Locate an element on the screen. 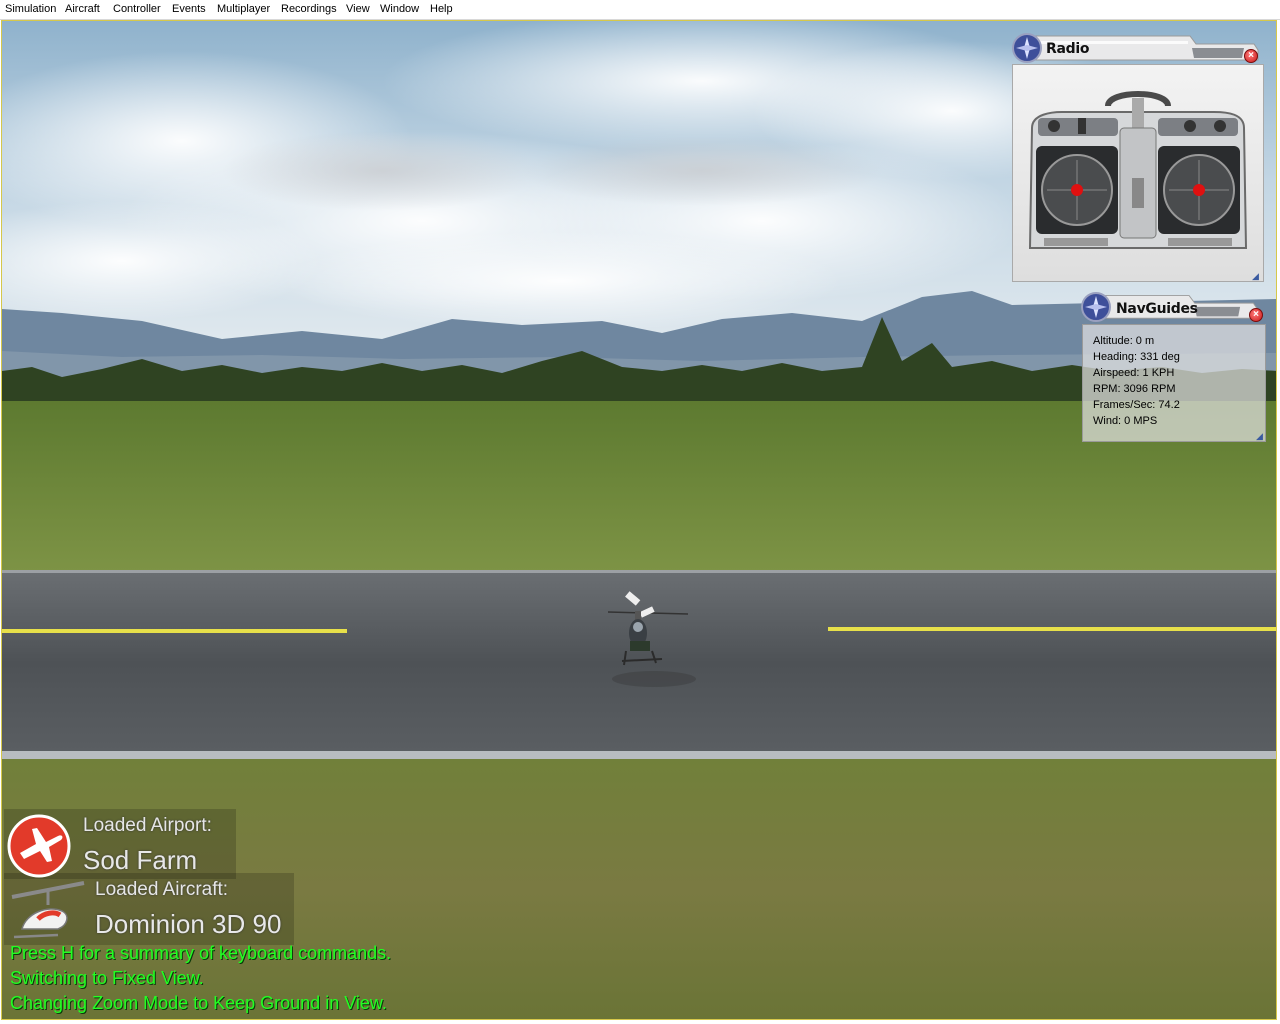  menu-events: Events is located at coordinates (189, 9).